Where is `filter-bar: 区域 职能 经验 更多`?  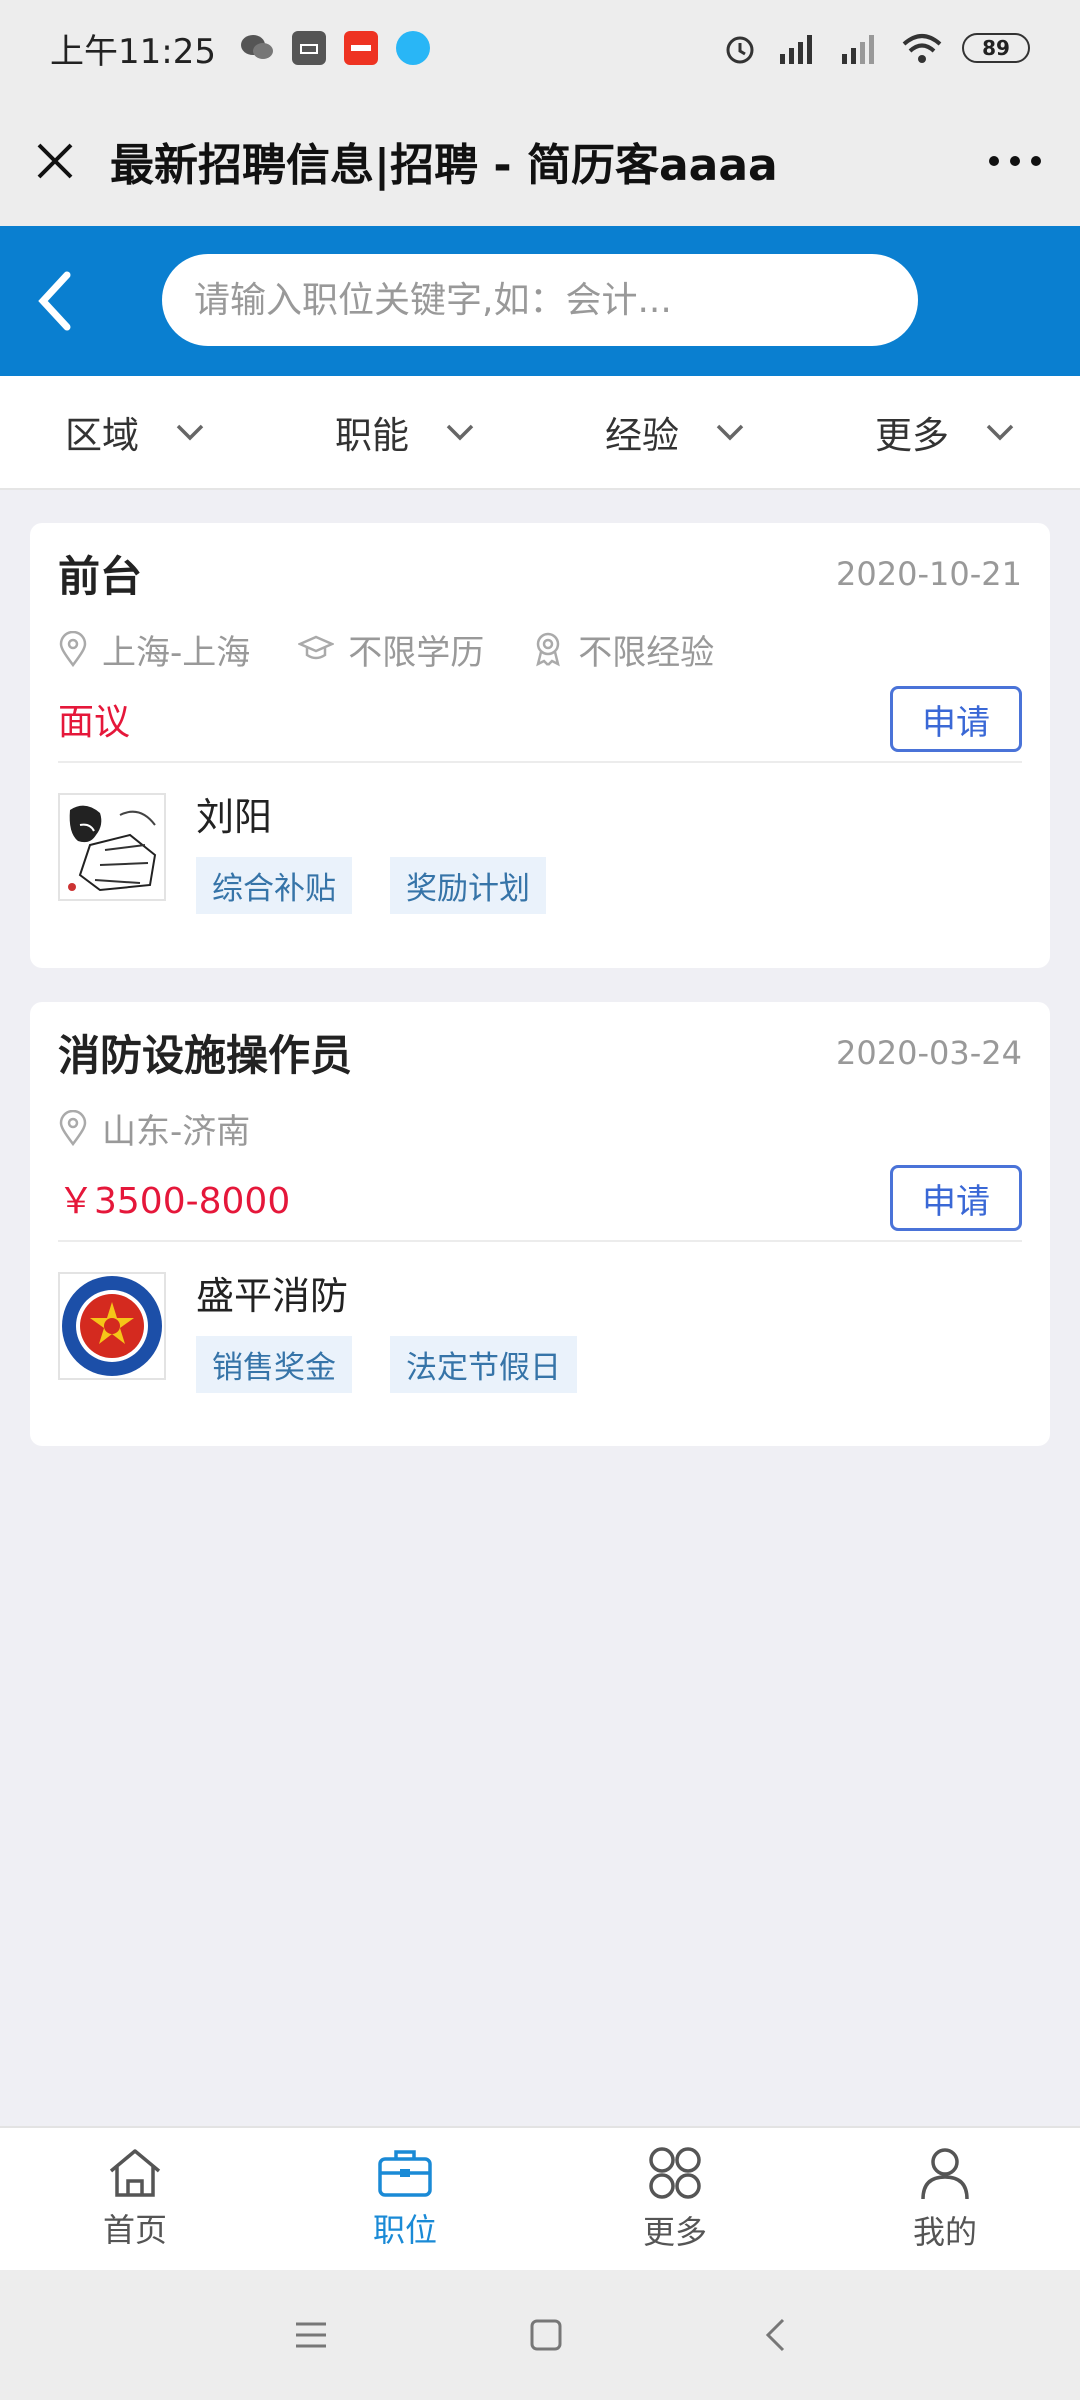 filter-bar: 区域 职能 经验 更多 is located at coordinates (540, 433).